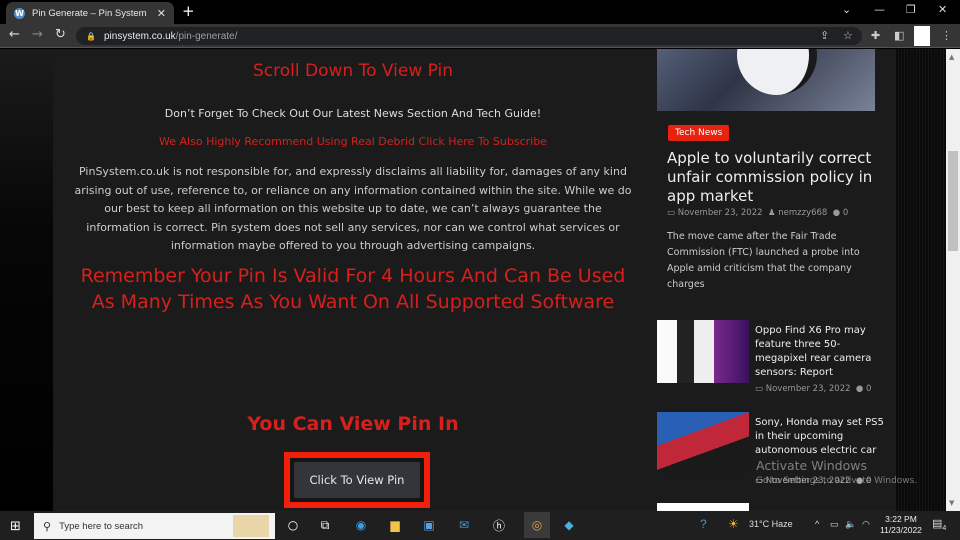 This screenshot has width=960, height=540. What do you see at coordinates (537, 525) in the screenshot?
I see `chrome-icon: ◎` at bounding box center [537, 525].